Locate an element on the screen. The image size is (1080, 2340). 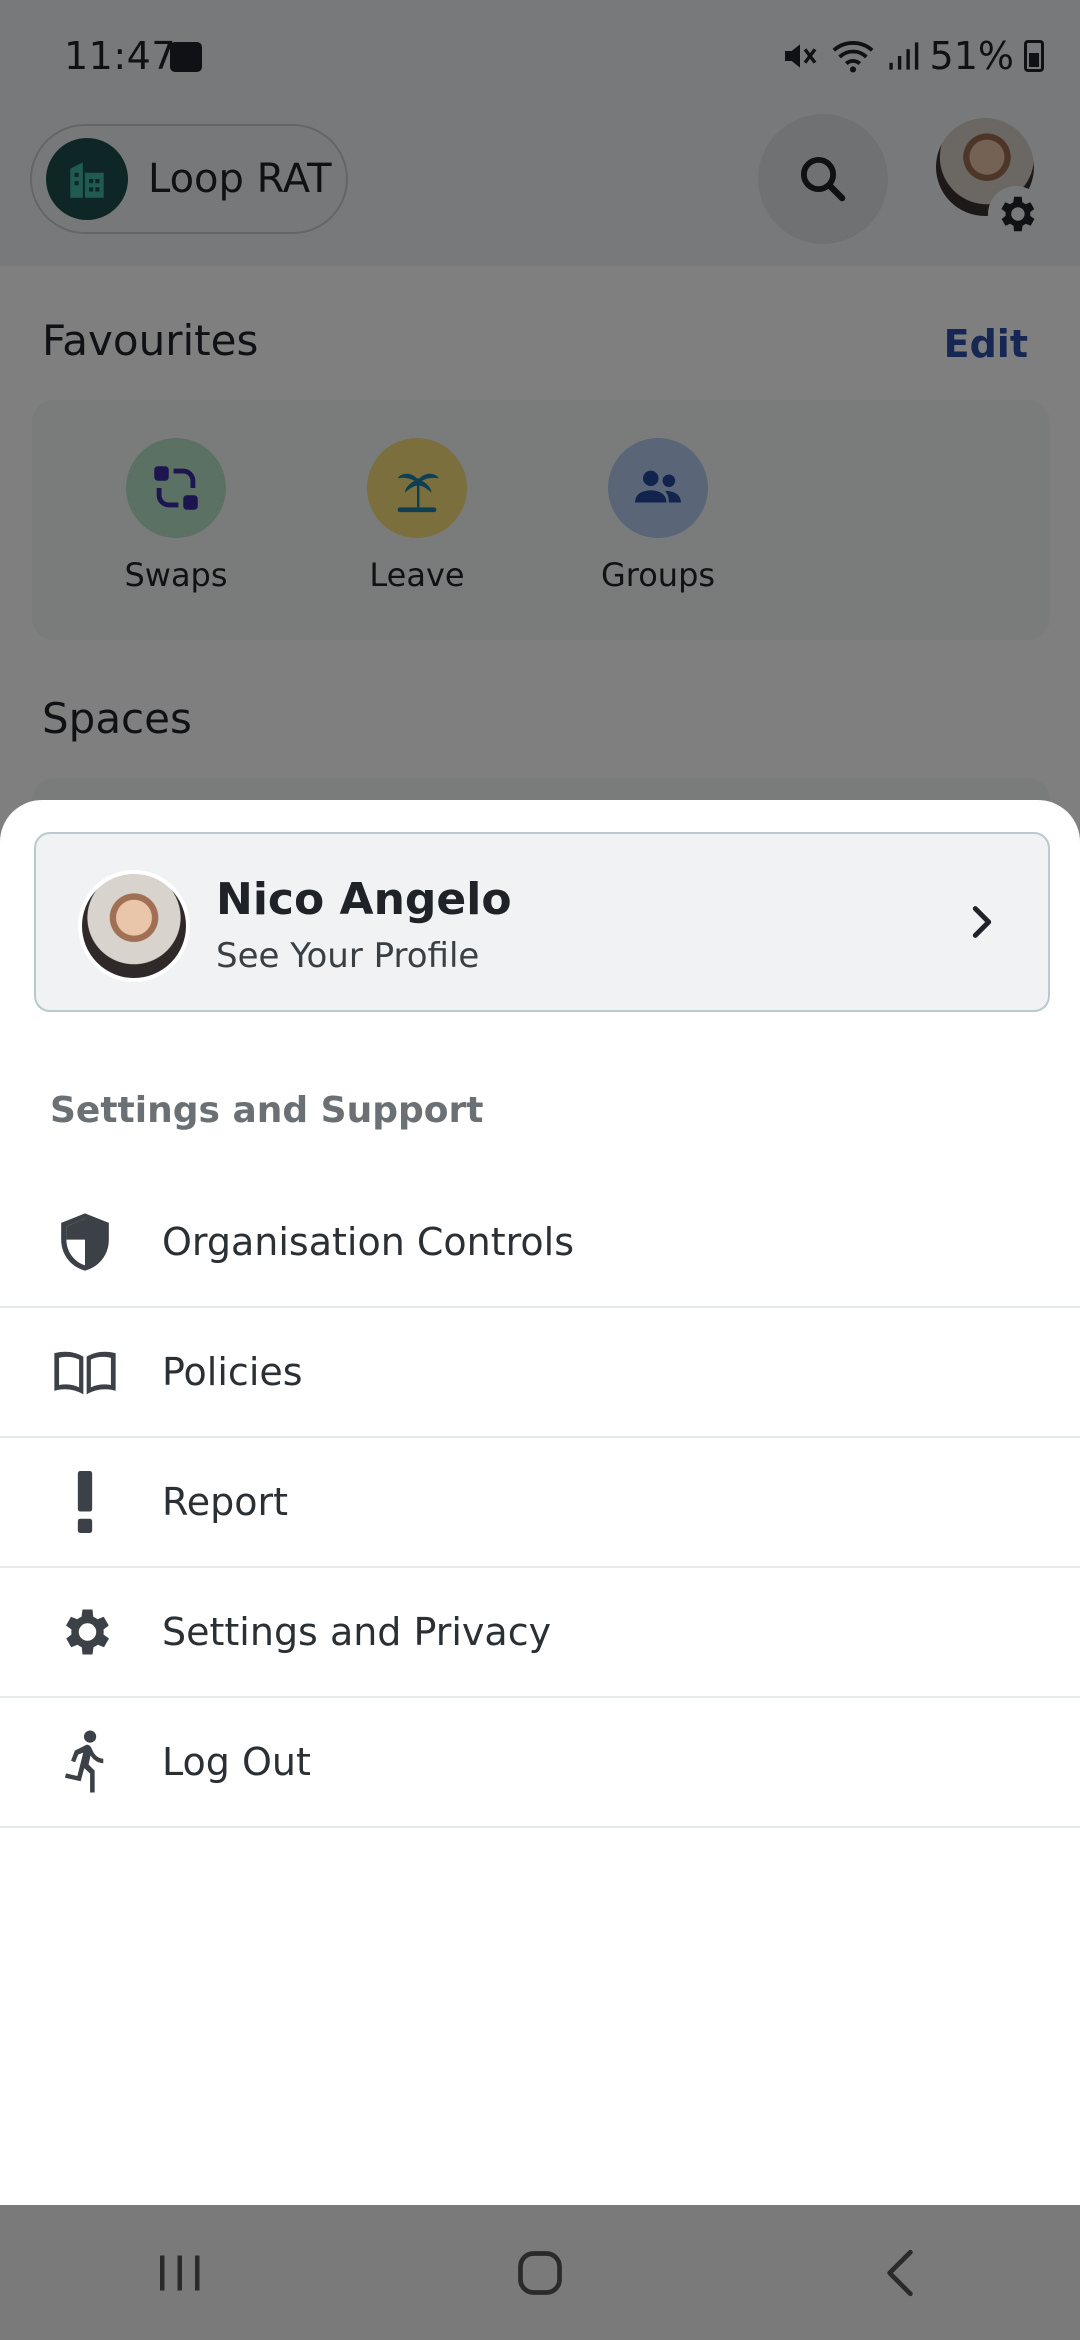
menu-item-report: Report is located at coordinates (540, 1503).